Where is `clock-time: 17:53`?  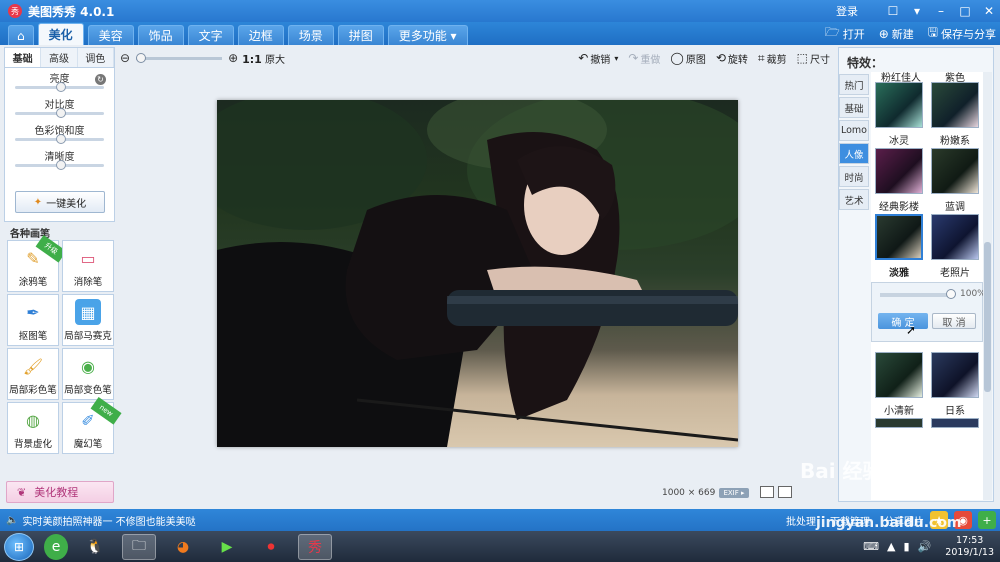
clock-time: 17:53 is located at coordinates (969, 540).